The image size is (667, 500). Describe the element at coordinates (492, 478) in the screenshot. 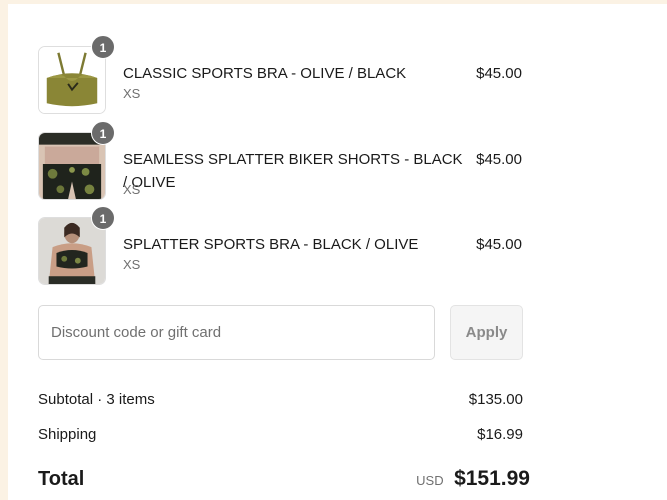

I see `total-amount: $151.99` at that location.